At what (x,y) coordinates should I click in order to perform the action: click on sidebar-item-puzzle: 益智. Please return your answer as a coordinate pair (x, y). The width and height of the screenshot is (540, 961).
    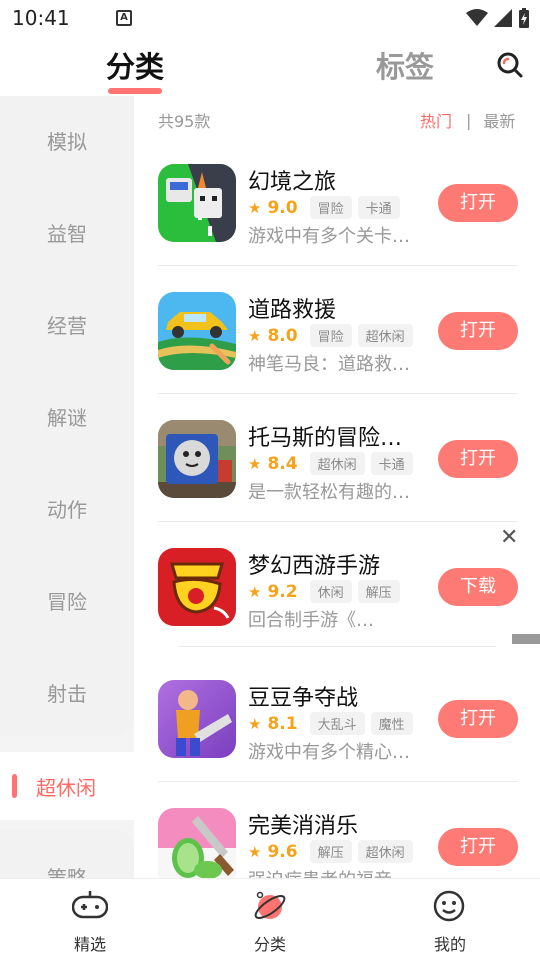
    Looking at the image, I should click on (67, 232).